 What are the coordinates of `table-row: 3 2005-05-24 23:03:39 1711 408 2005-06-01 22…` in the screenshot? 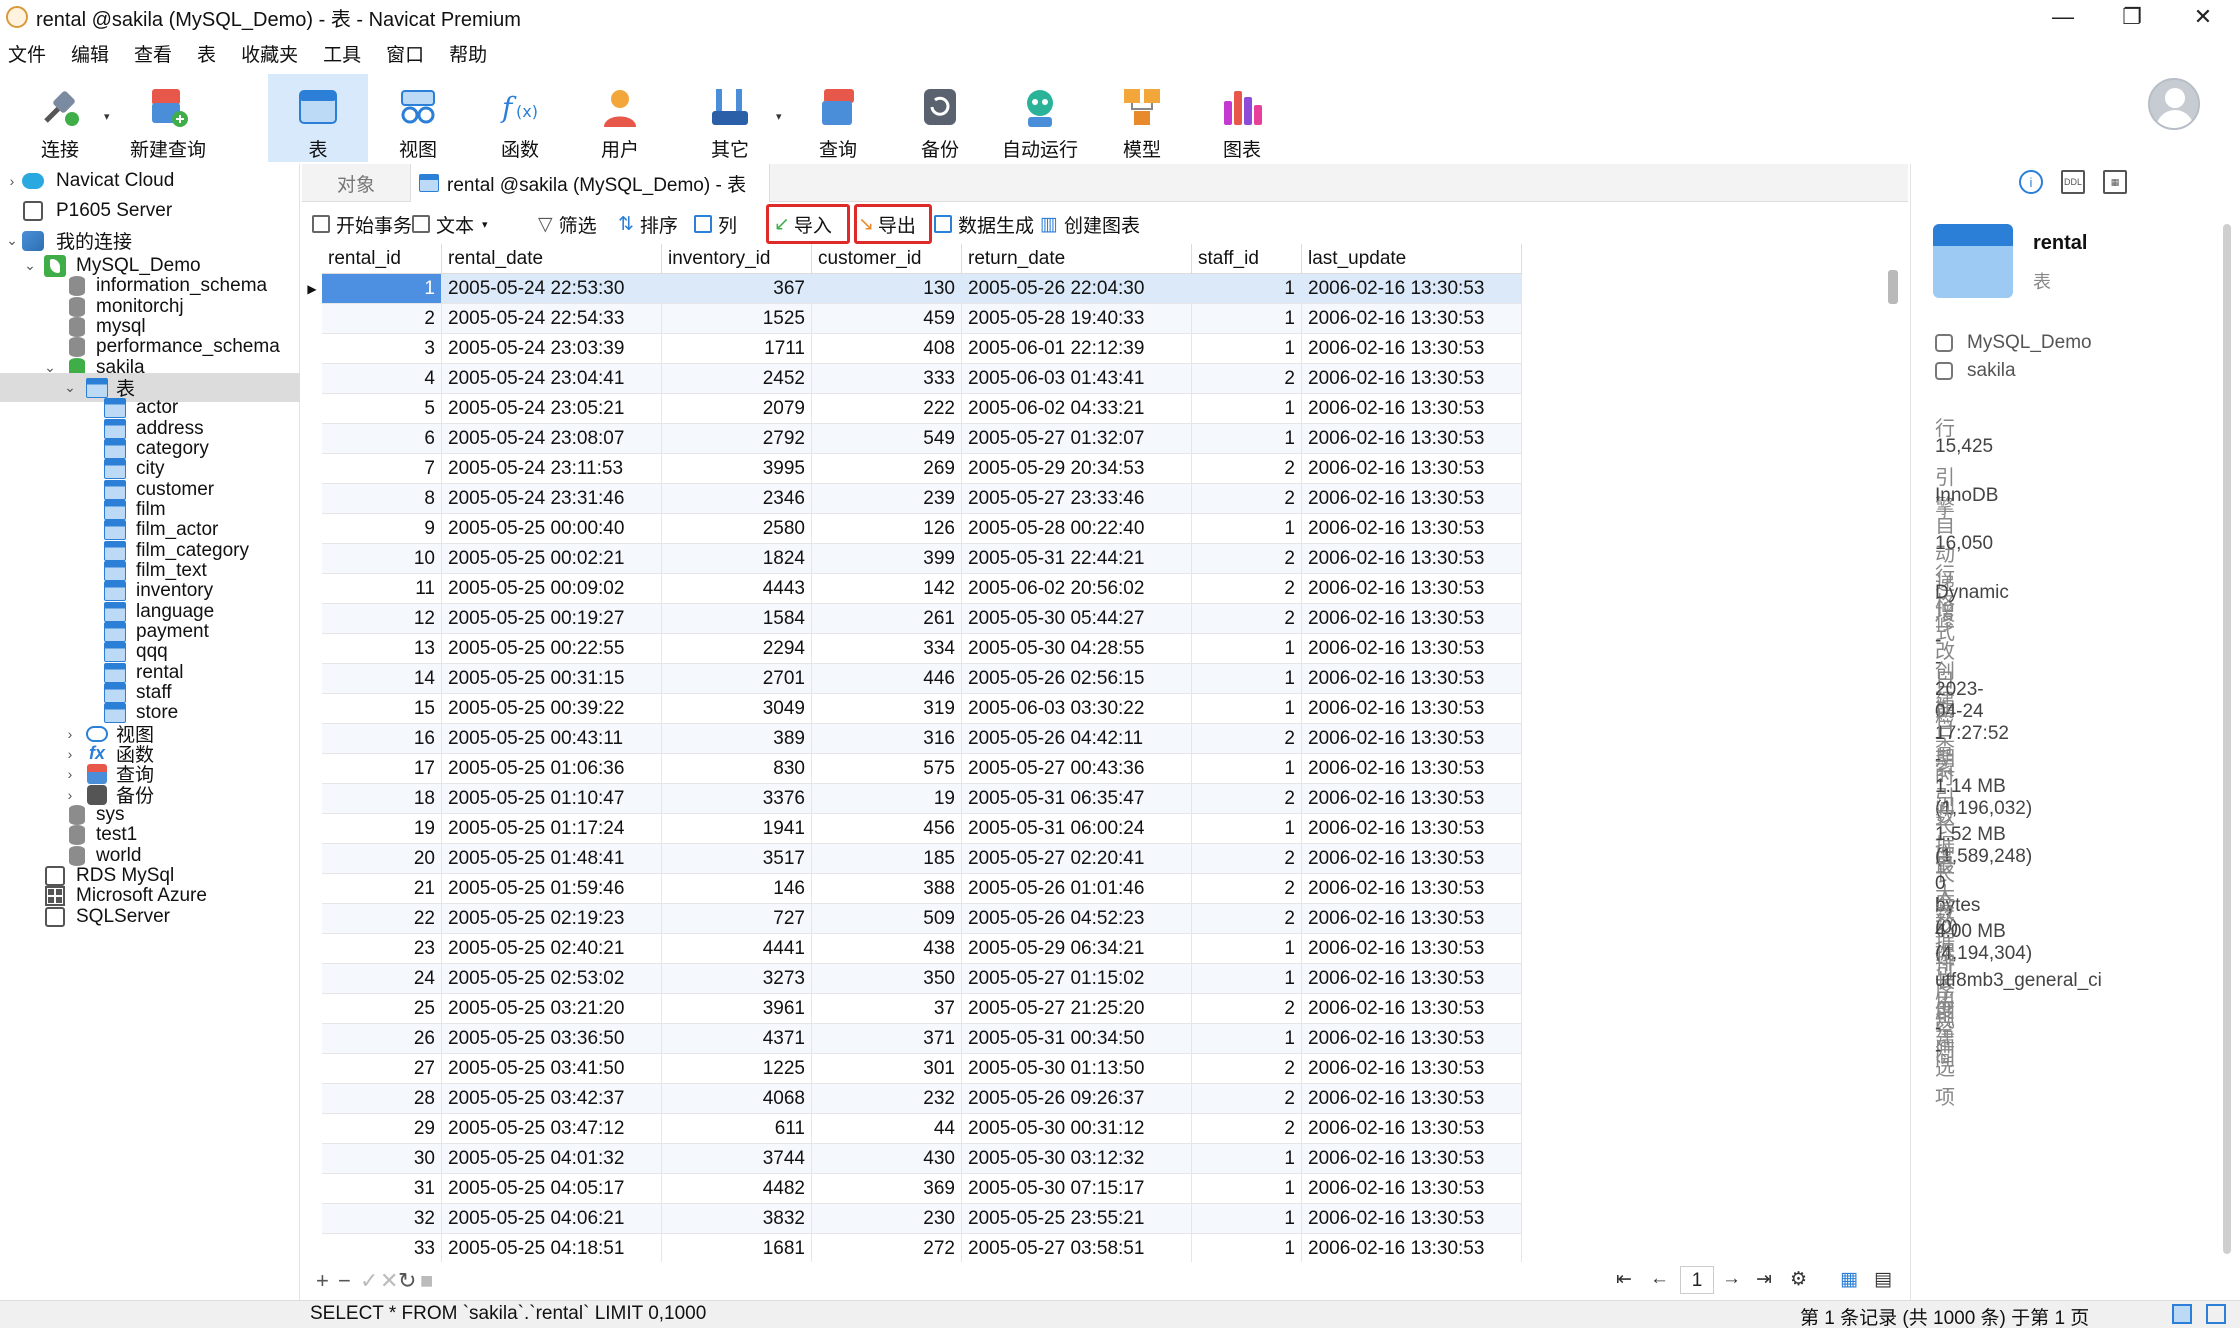 It's located at (1104, 349).